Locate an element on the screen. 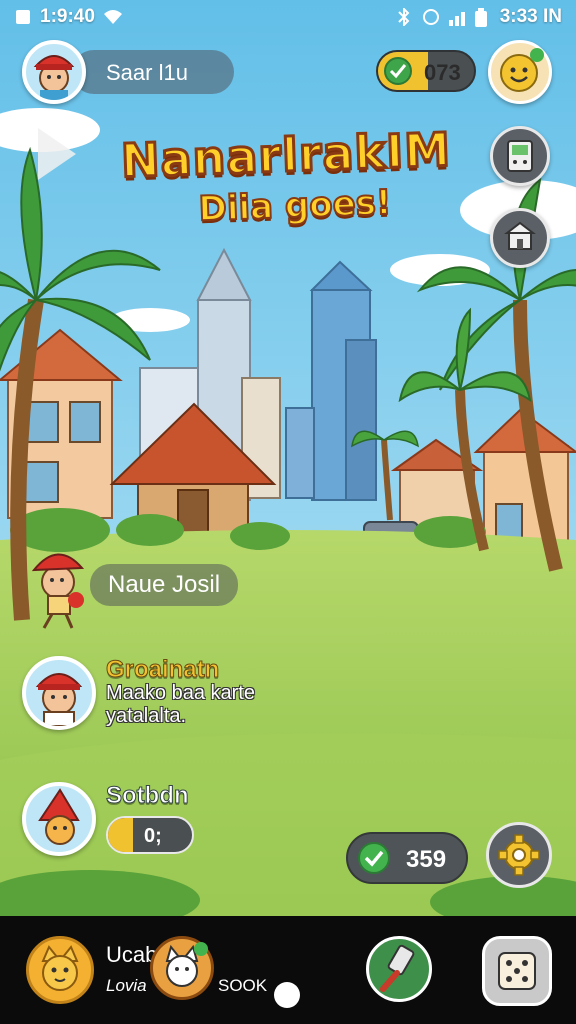  shop-button is located at coordinates (520, 238).